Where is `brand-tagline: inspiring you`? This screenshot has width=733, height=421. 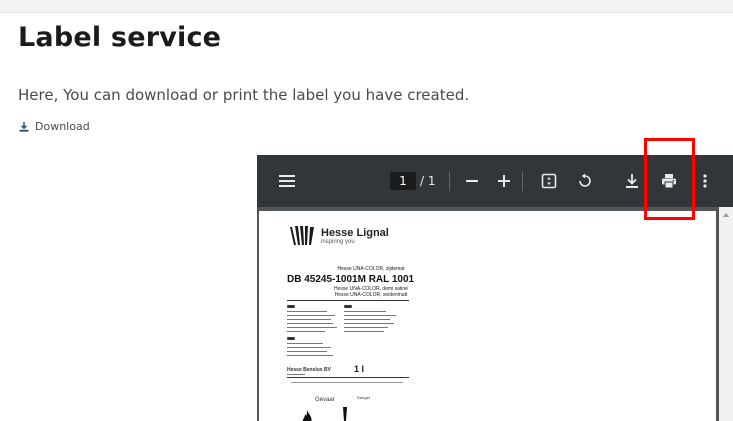
brand-tagline: inspiring you is located at coordinates (338, 242).